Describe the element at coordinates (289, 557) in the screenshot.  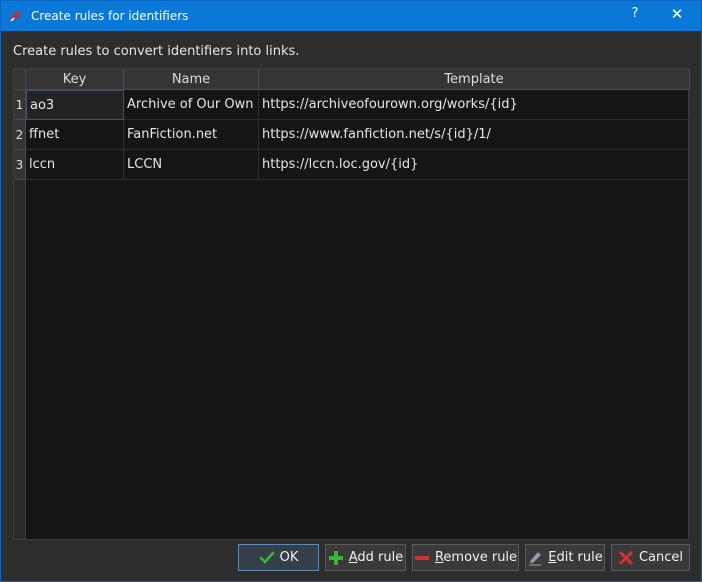
I see `ok-button-label: OK` at that location.